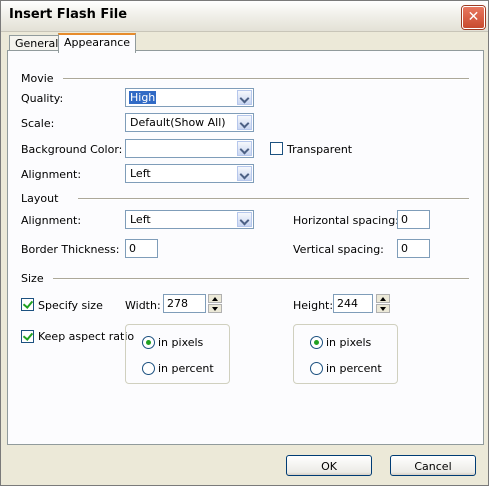 The image size is (489, 486). What do you see at coordinates (130, 148) in the screenshot?
I see `bgcolor-value` at bounding box center [130, 148].